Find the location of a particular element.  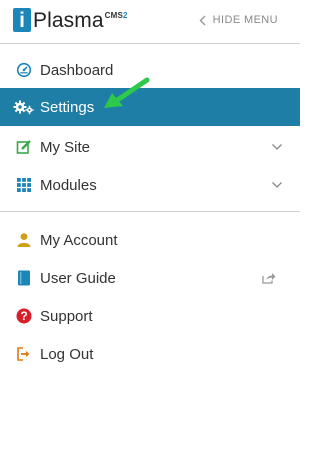

book-icon is located at coordinates (24, 278).